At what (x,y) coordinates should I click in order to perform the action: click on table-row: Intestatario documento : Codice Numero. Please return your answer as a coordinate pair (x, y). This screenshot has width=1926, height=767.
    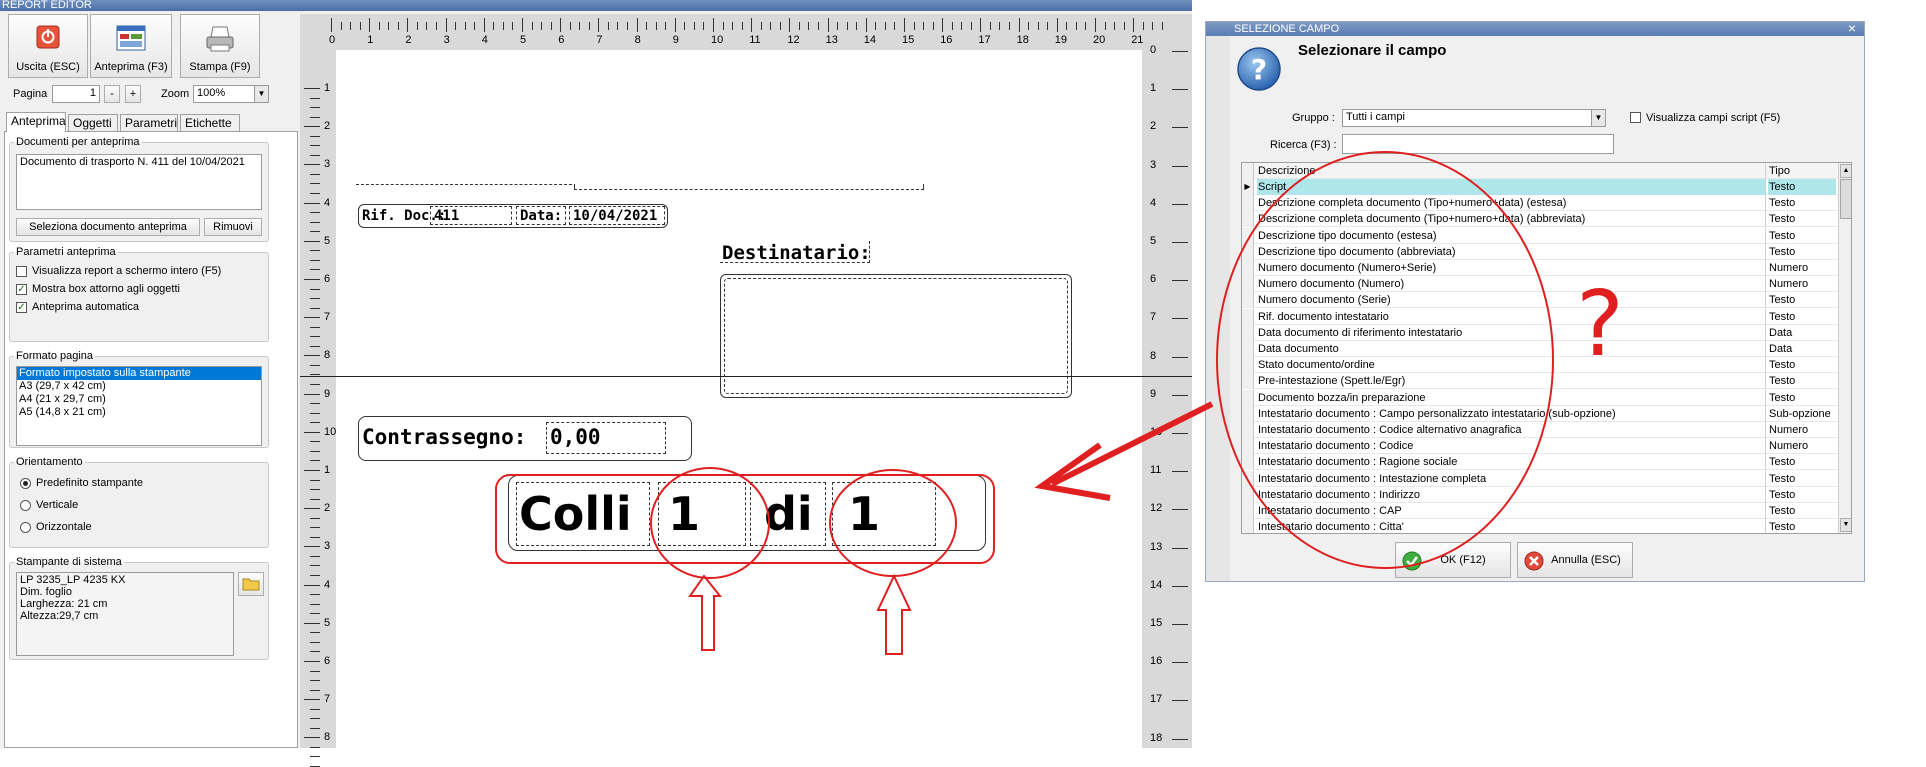
    Looking at the image, I should click on (1540, 446).